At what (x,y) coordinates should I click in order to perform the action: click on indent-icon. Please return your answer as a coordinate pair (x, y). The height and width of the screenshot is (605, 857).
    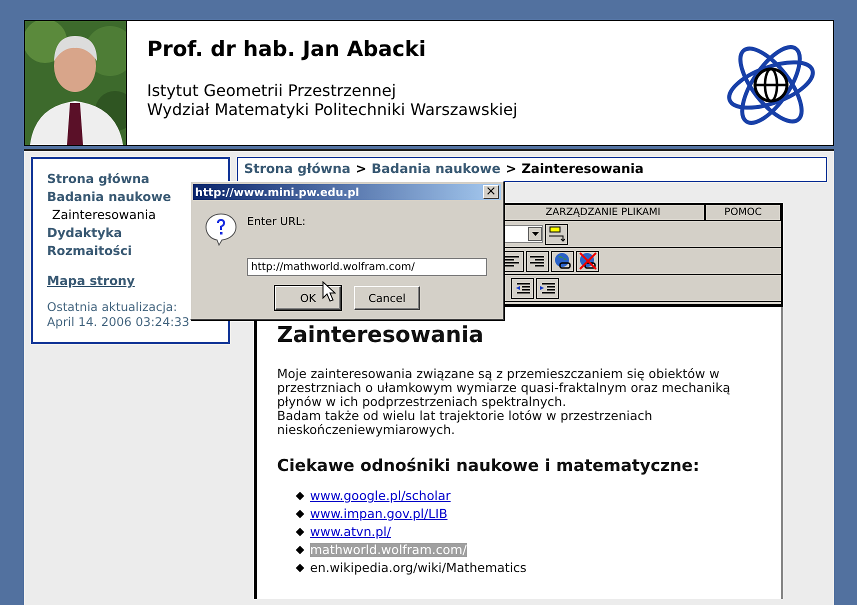
    Looking at the image, I should click on (548, 288).